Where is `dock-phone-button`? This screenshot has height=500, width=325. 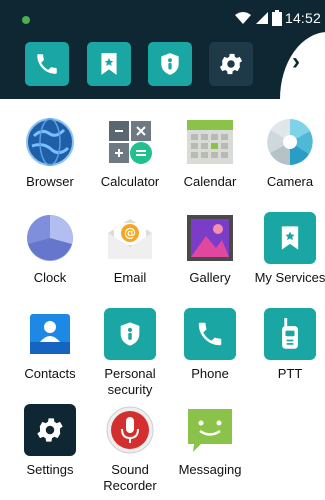
dock-phone-button is located at coordinates (47, 64).